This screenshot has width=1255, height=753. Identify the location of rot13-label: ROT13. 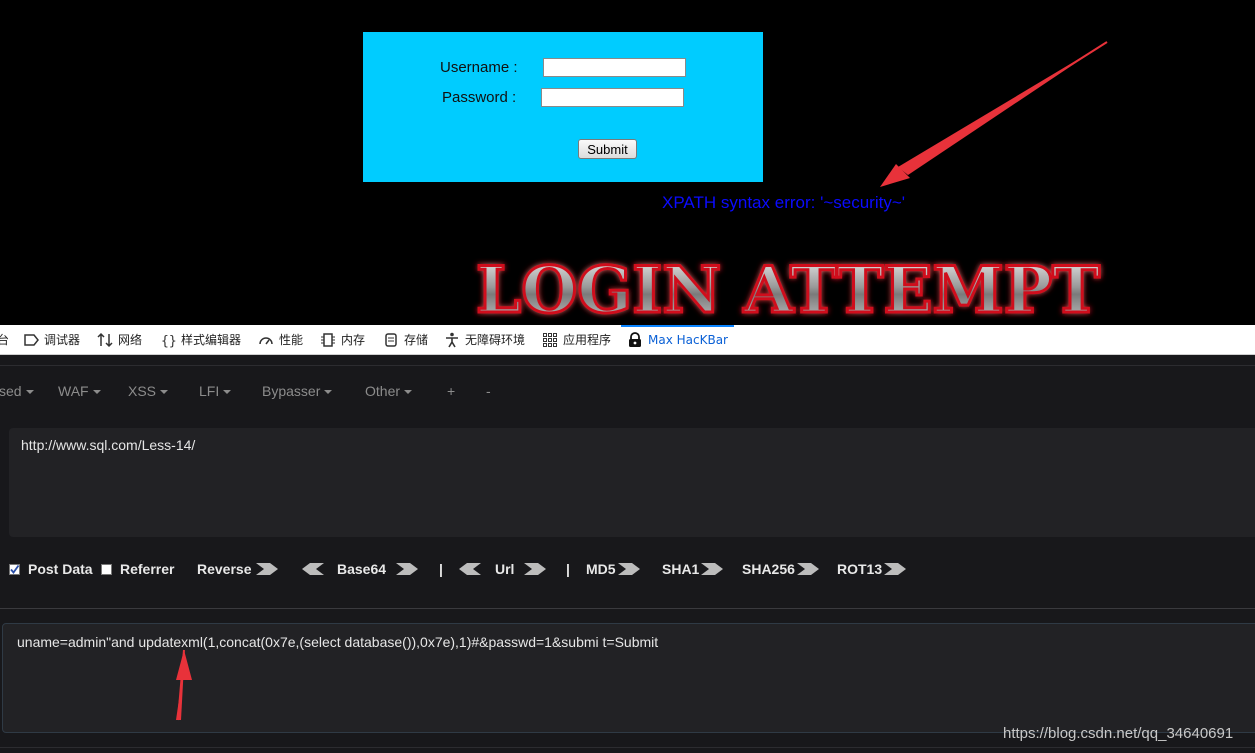
(860, 569).